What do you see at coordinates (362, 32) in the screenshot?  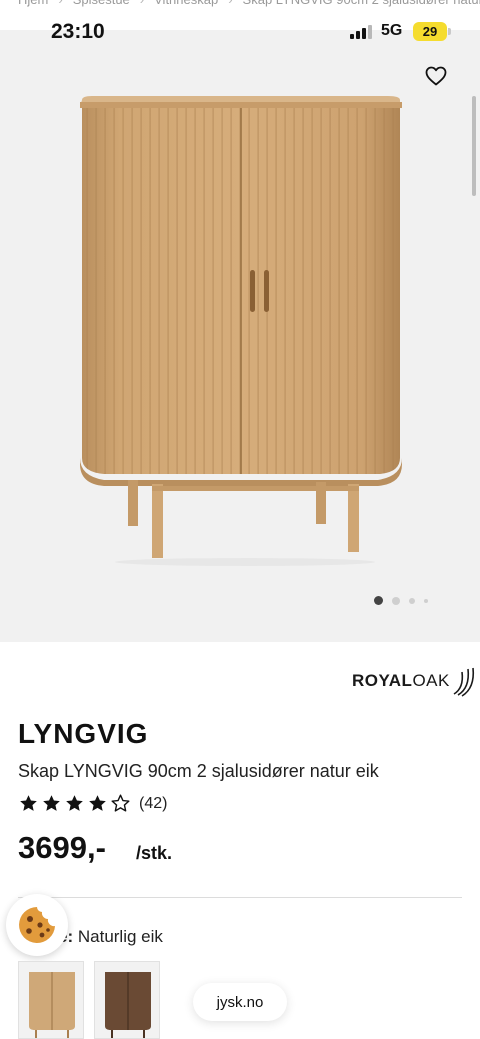 I see `cellular-signal-icon` at bounding box center [362, 32].